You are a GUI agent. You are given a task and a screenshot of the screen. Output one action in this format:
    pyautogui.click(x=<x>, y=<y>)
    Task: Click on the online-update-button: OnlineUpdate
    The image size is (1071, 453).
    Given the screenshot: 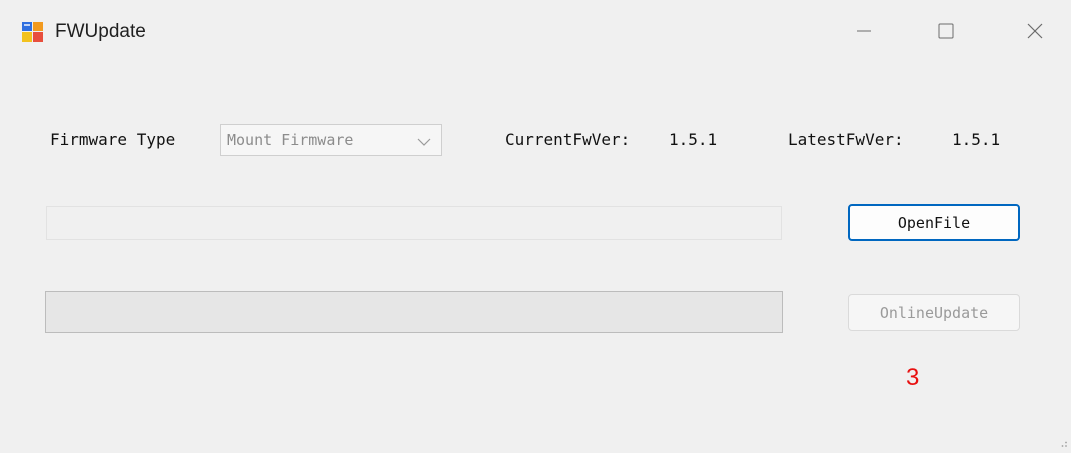 What is the action you would take?
    pyautogui.click(x=934, y=312)
    